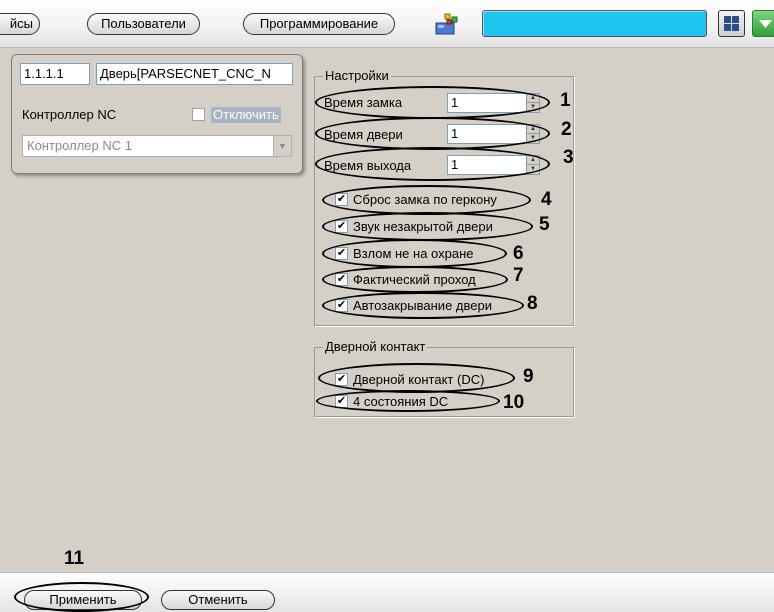 Image resolution: width=774 pixels, height=612 pixels. Describe the element at coordinates (341, 401) in the screenshot. I see `dc-four-states-checkbox: ✔` at that location.